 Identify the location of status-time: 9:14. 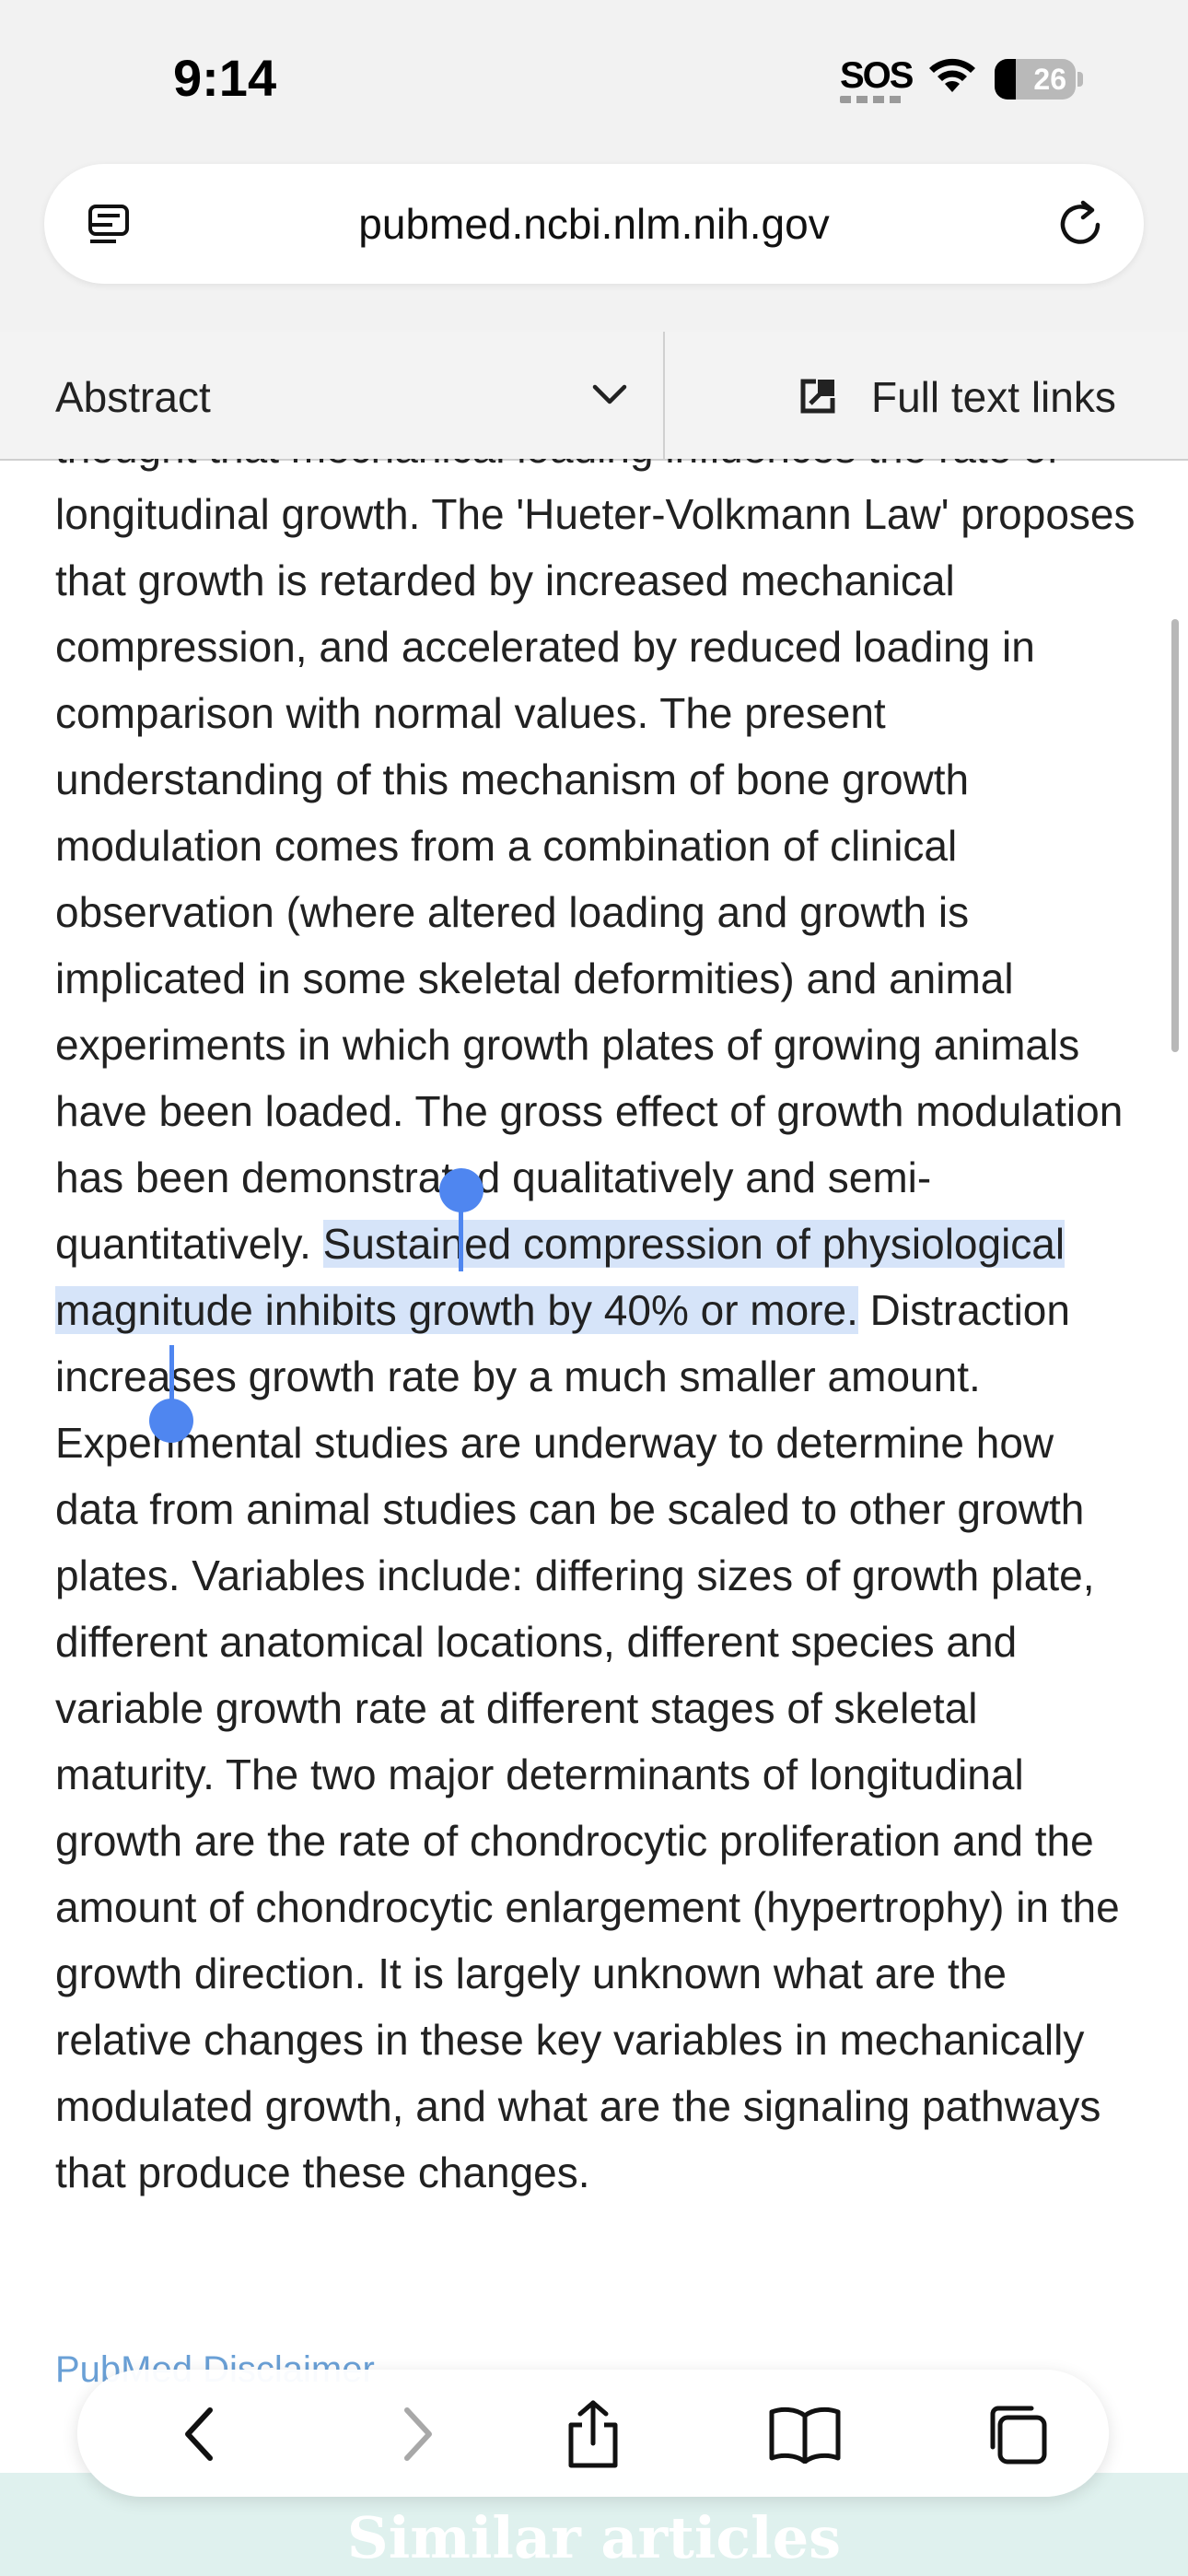
(225, 78).